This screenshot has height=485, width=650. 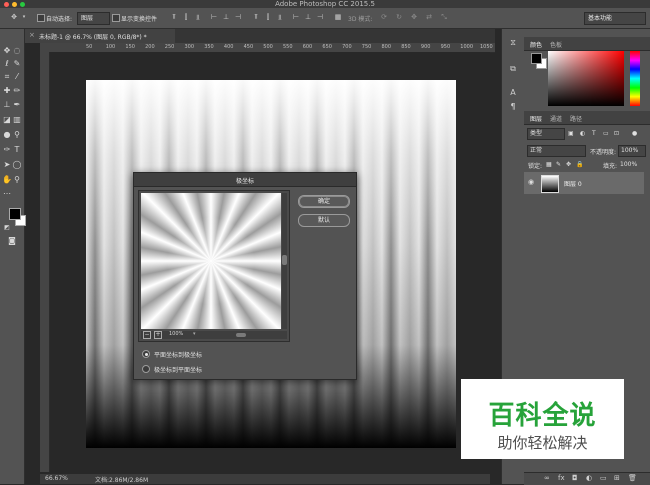 I want to click on gradient-tool-icon: ▥, so click(x=17, y=120).